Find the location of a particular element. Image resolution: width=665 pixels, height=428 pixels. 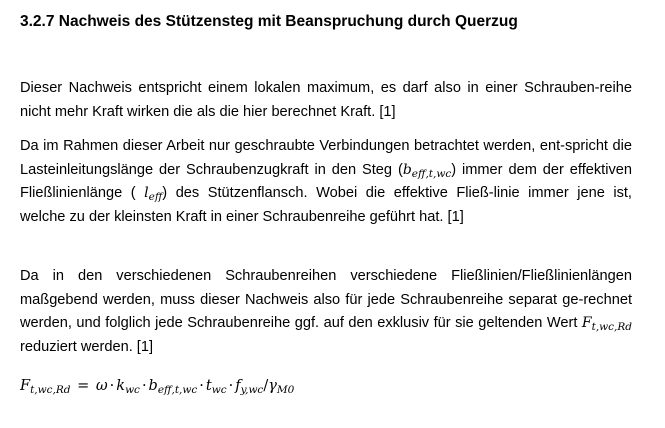

formula-f-y-wc: fy,wc is located at coordinates (249, 387).